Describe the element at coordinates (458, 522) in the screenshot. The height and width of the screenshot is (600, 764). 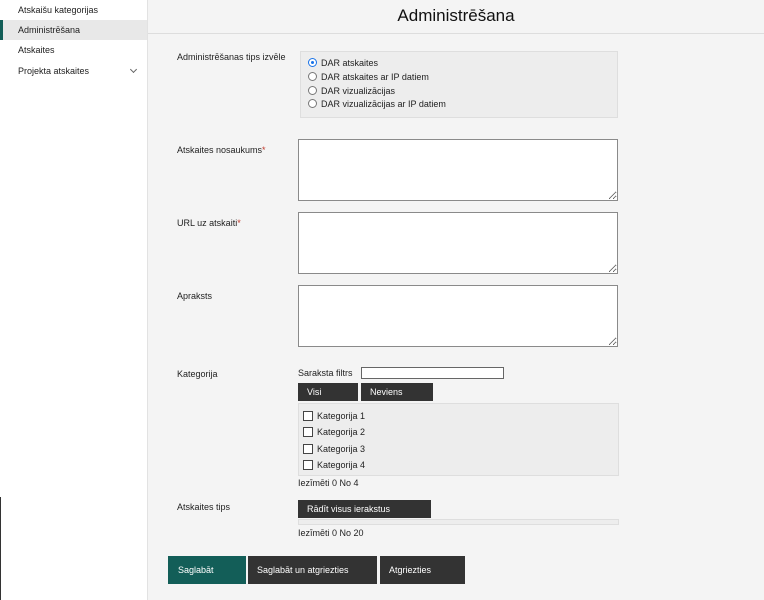
I see `report-type-list` at that location.